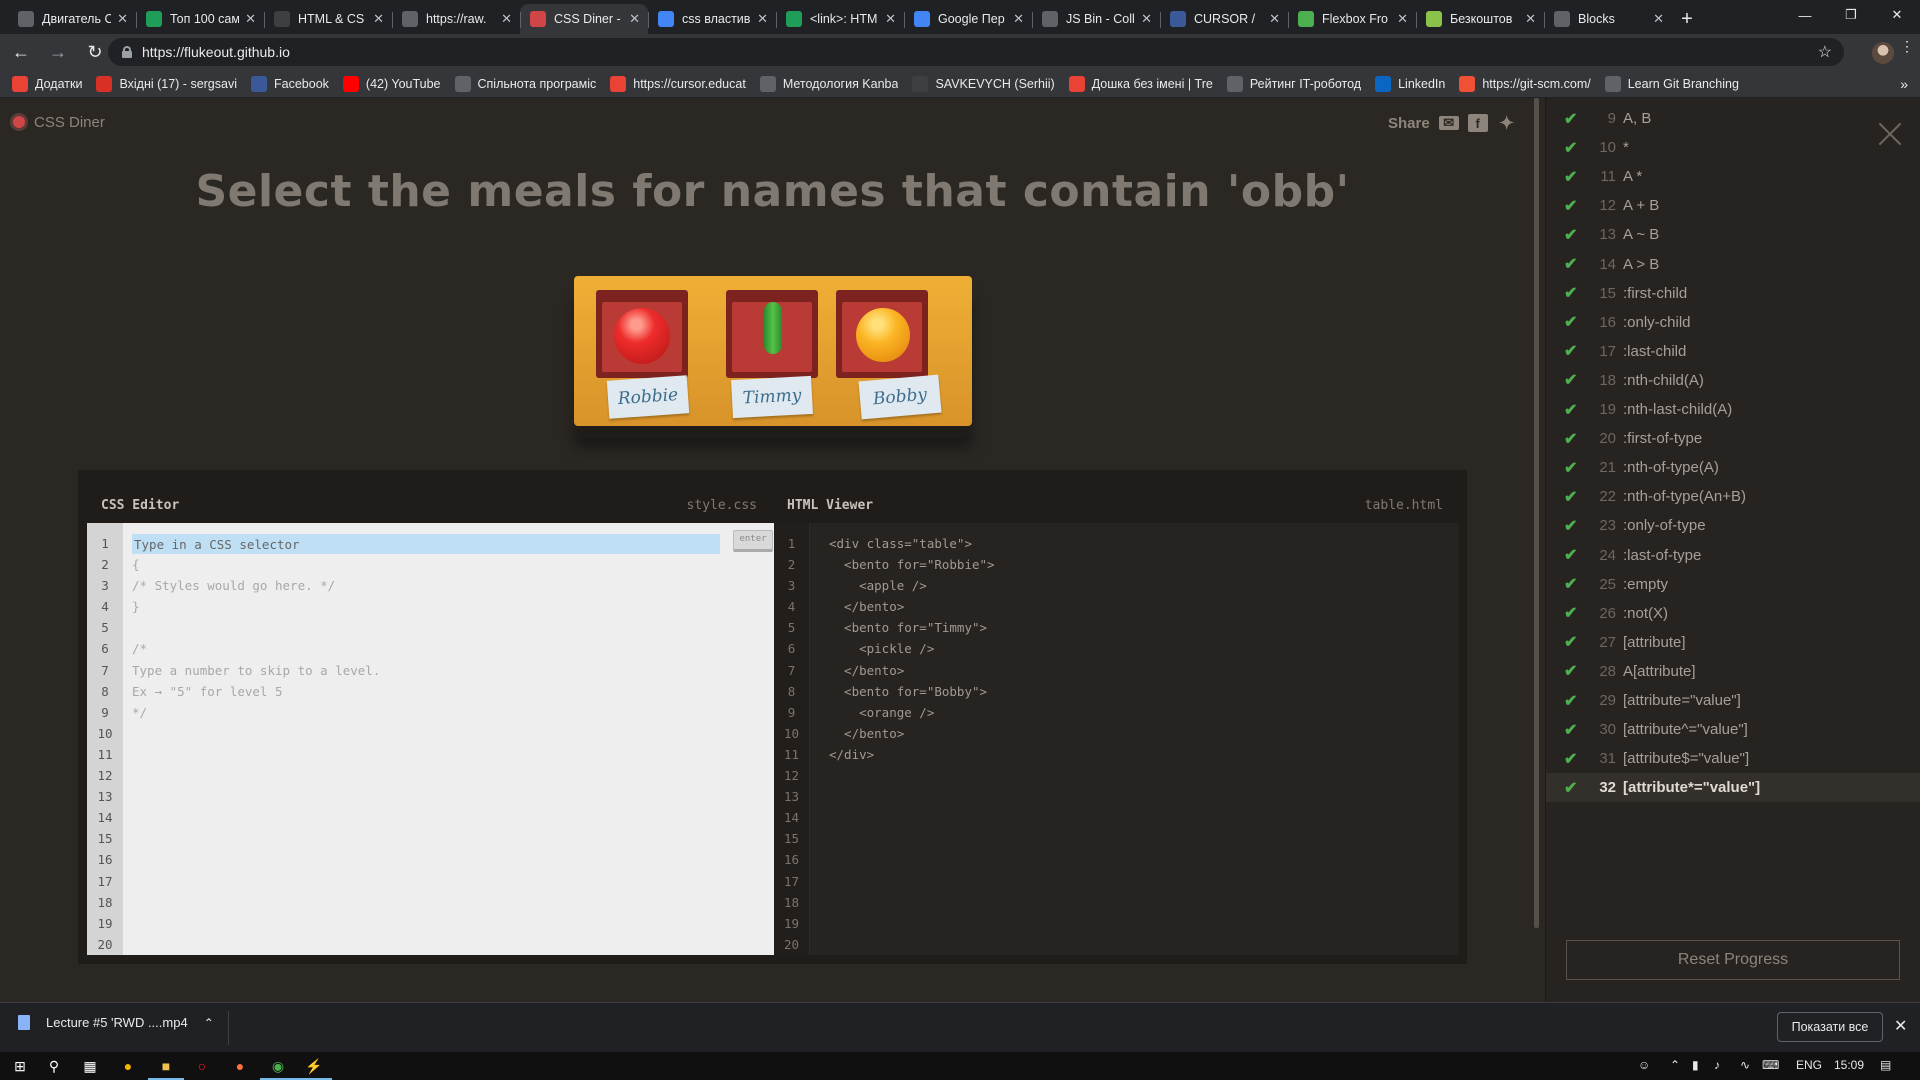 The width and height of the screenshot is (1920, 1080). I want to click on bento-timmy, so click(772, 334).